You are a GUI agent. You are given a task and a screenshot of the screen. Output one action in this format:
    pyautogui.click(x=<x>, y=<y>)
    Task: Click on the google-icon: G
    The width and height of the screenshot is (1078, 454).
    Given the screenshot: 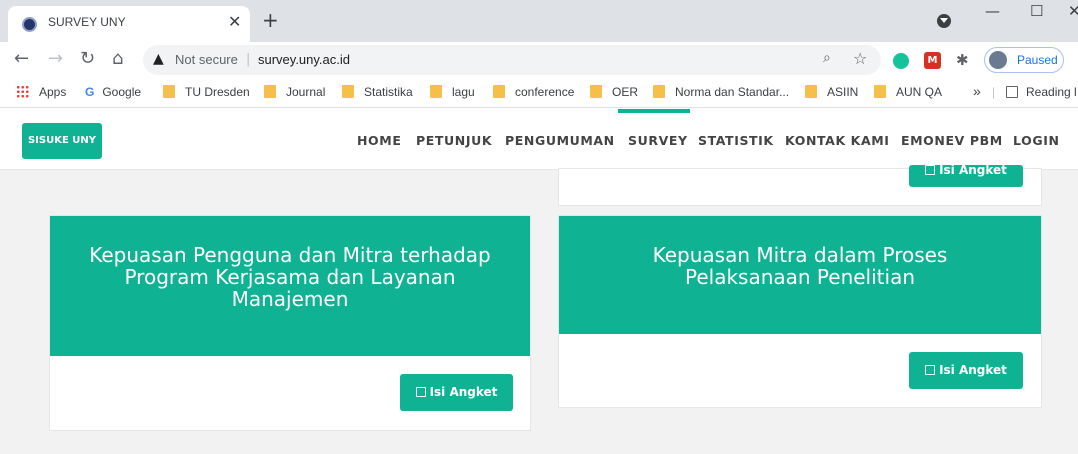 What is the action you would take?
    pyautogui.click(x=90, y=92)
    